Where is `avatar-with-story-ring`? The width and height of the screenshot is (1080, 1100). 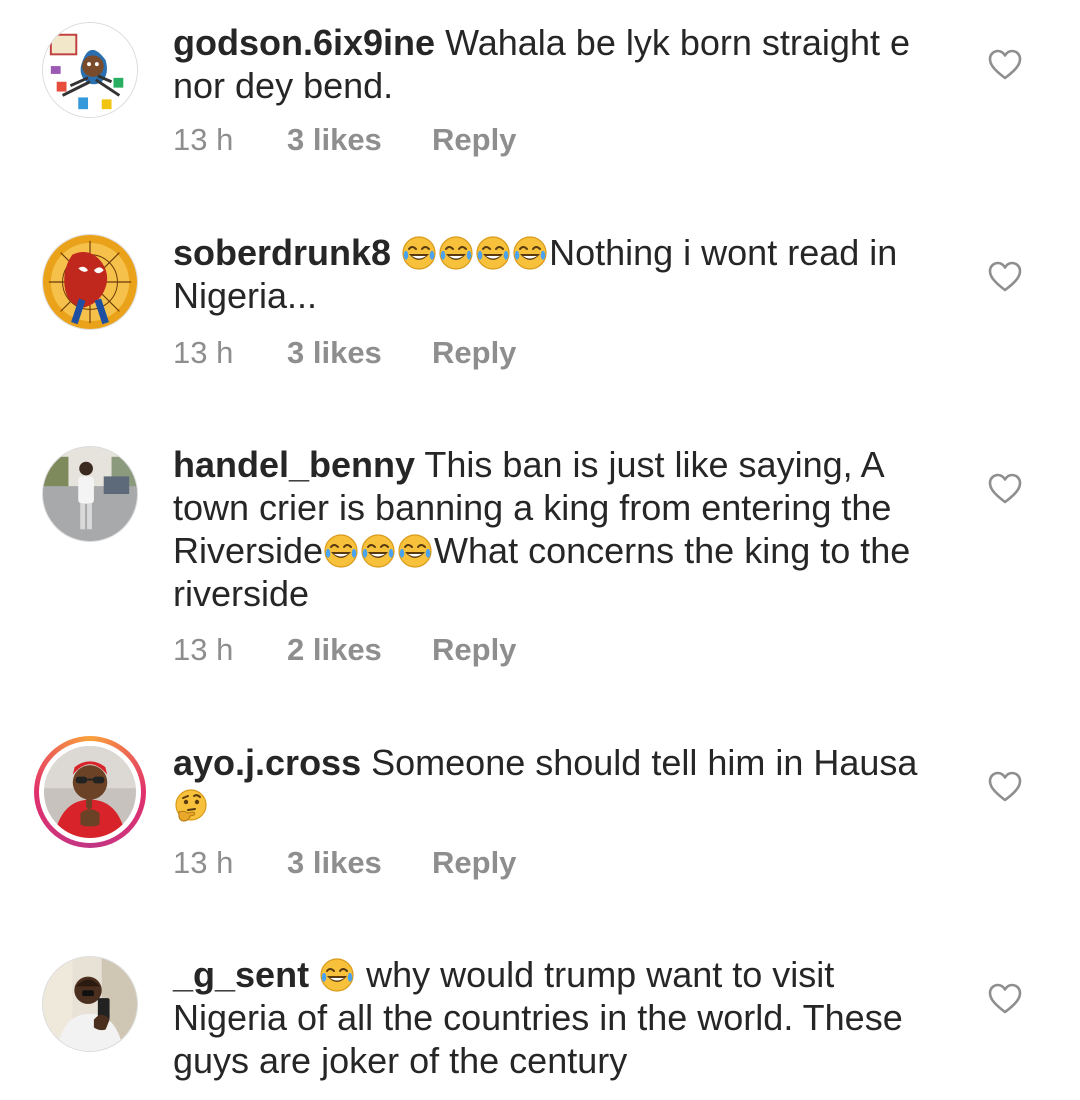
avatar-with-story-ring is located at coordinates (90, 792).